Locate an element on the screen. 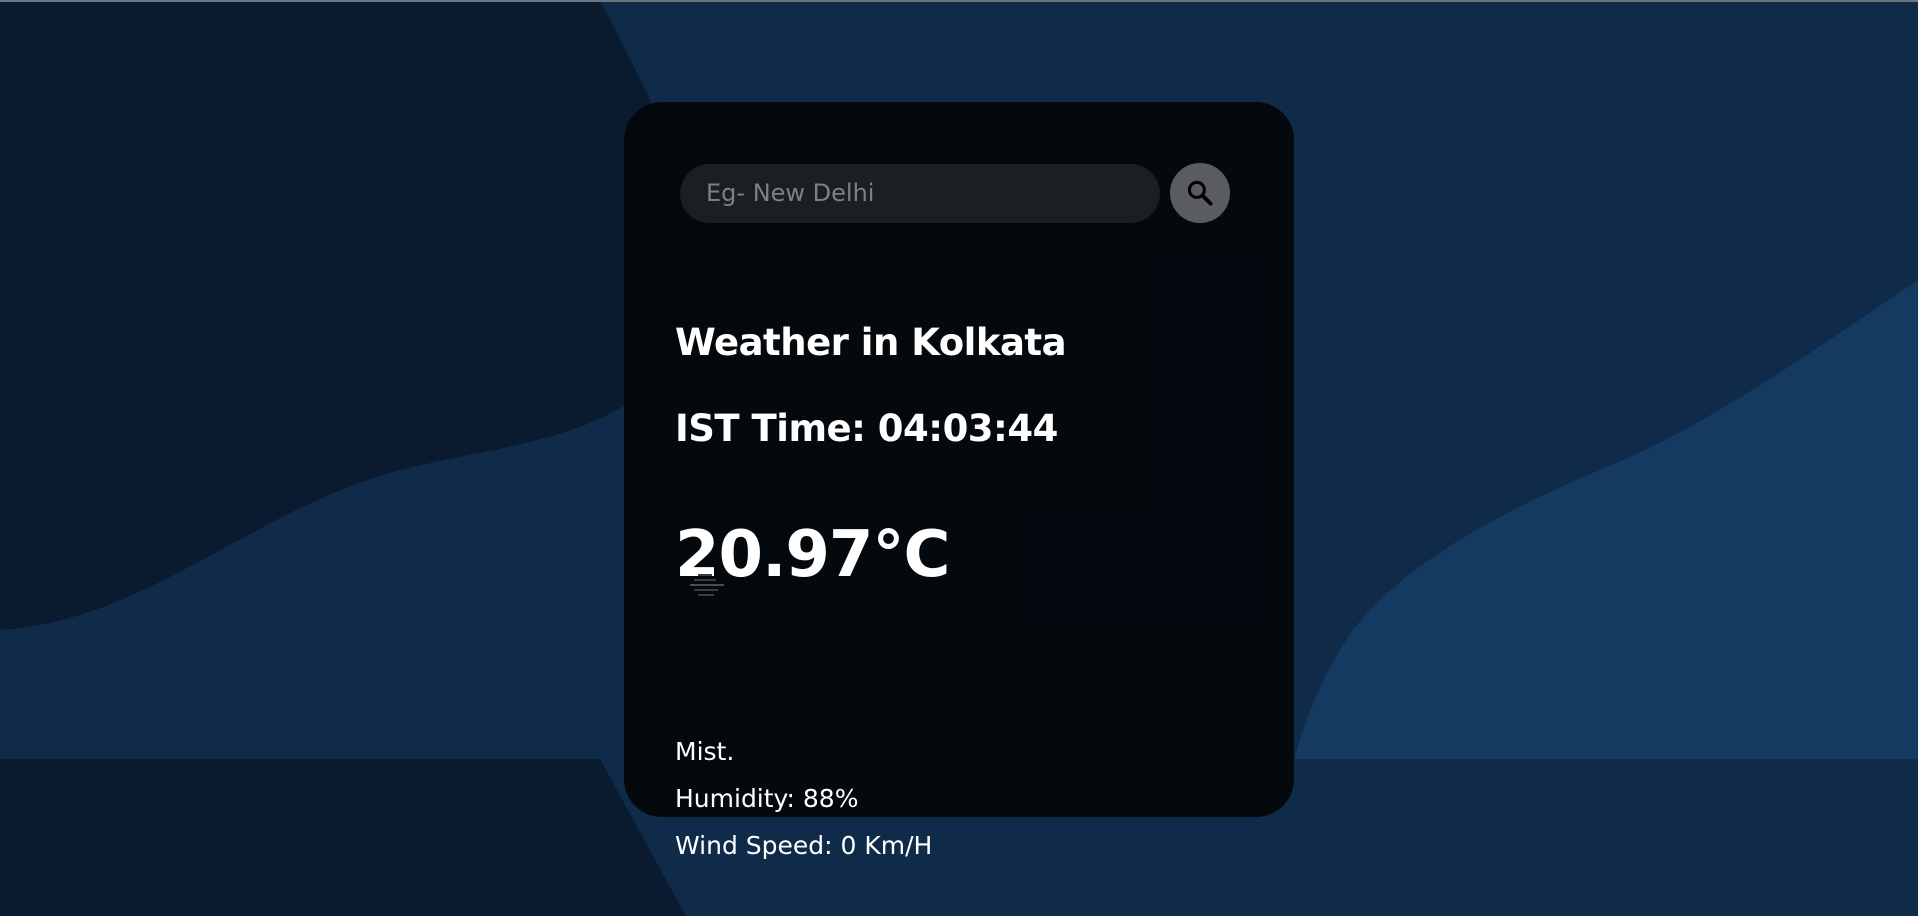 The image size is (1918, 916). search-bar is located at coordinates (955, 193).